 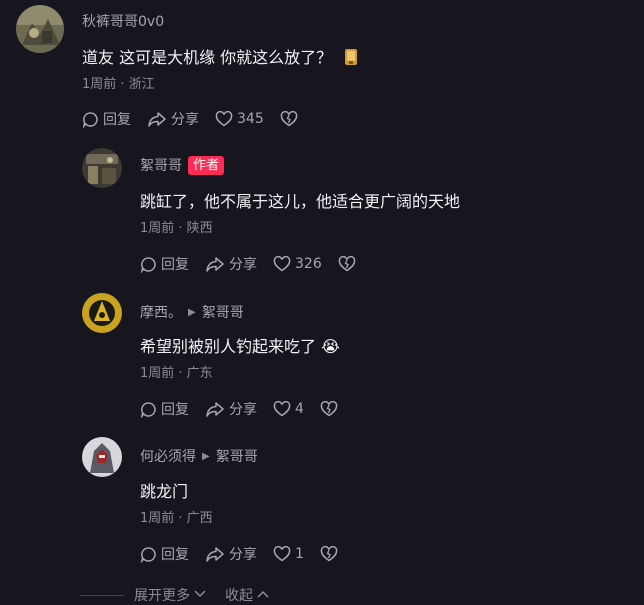 What do you see at coordinates (299, 554) in the screenshot?
I see `like-count: 1` at bounding box center [299, 554].